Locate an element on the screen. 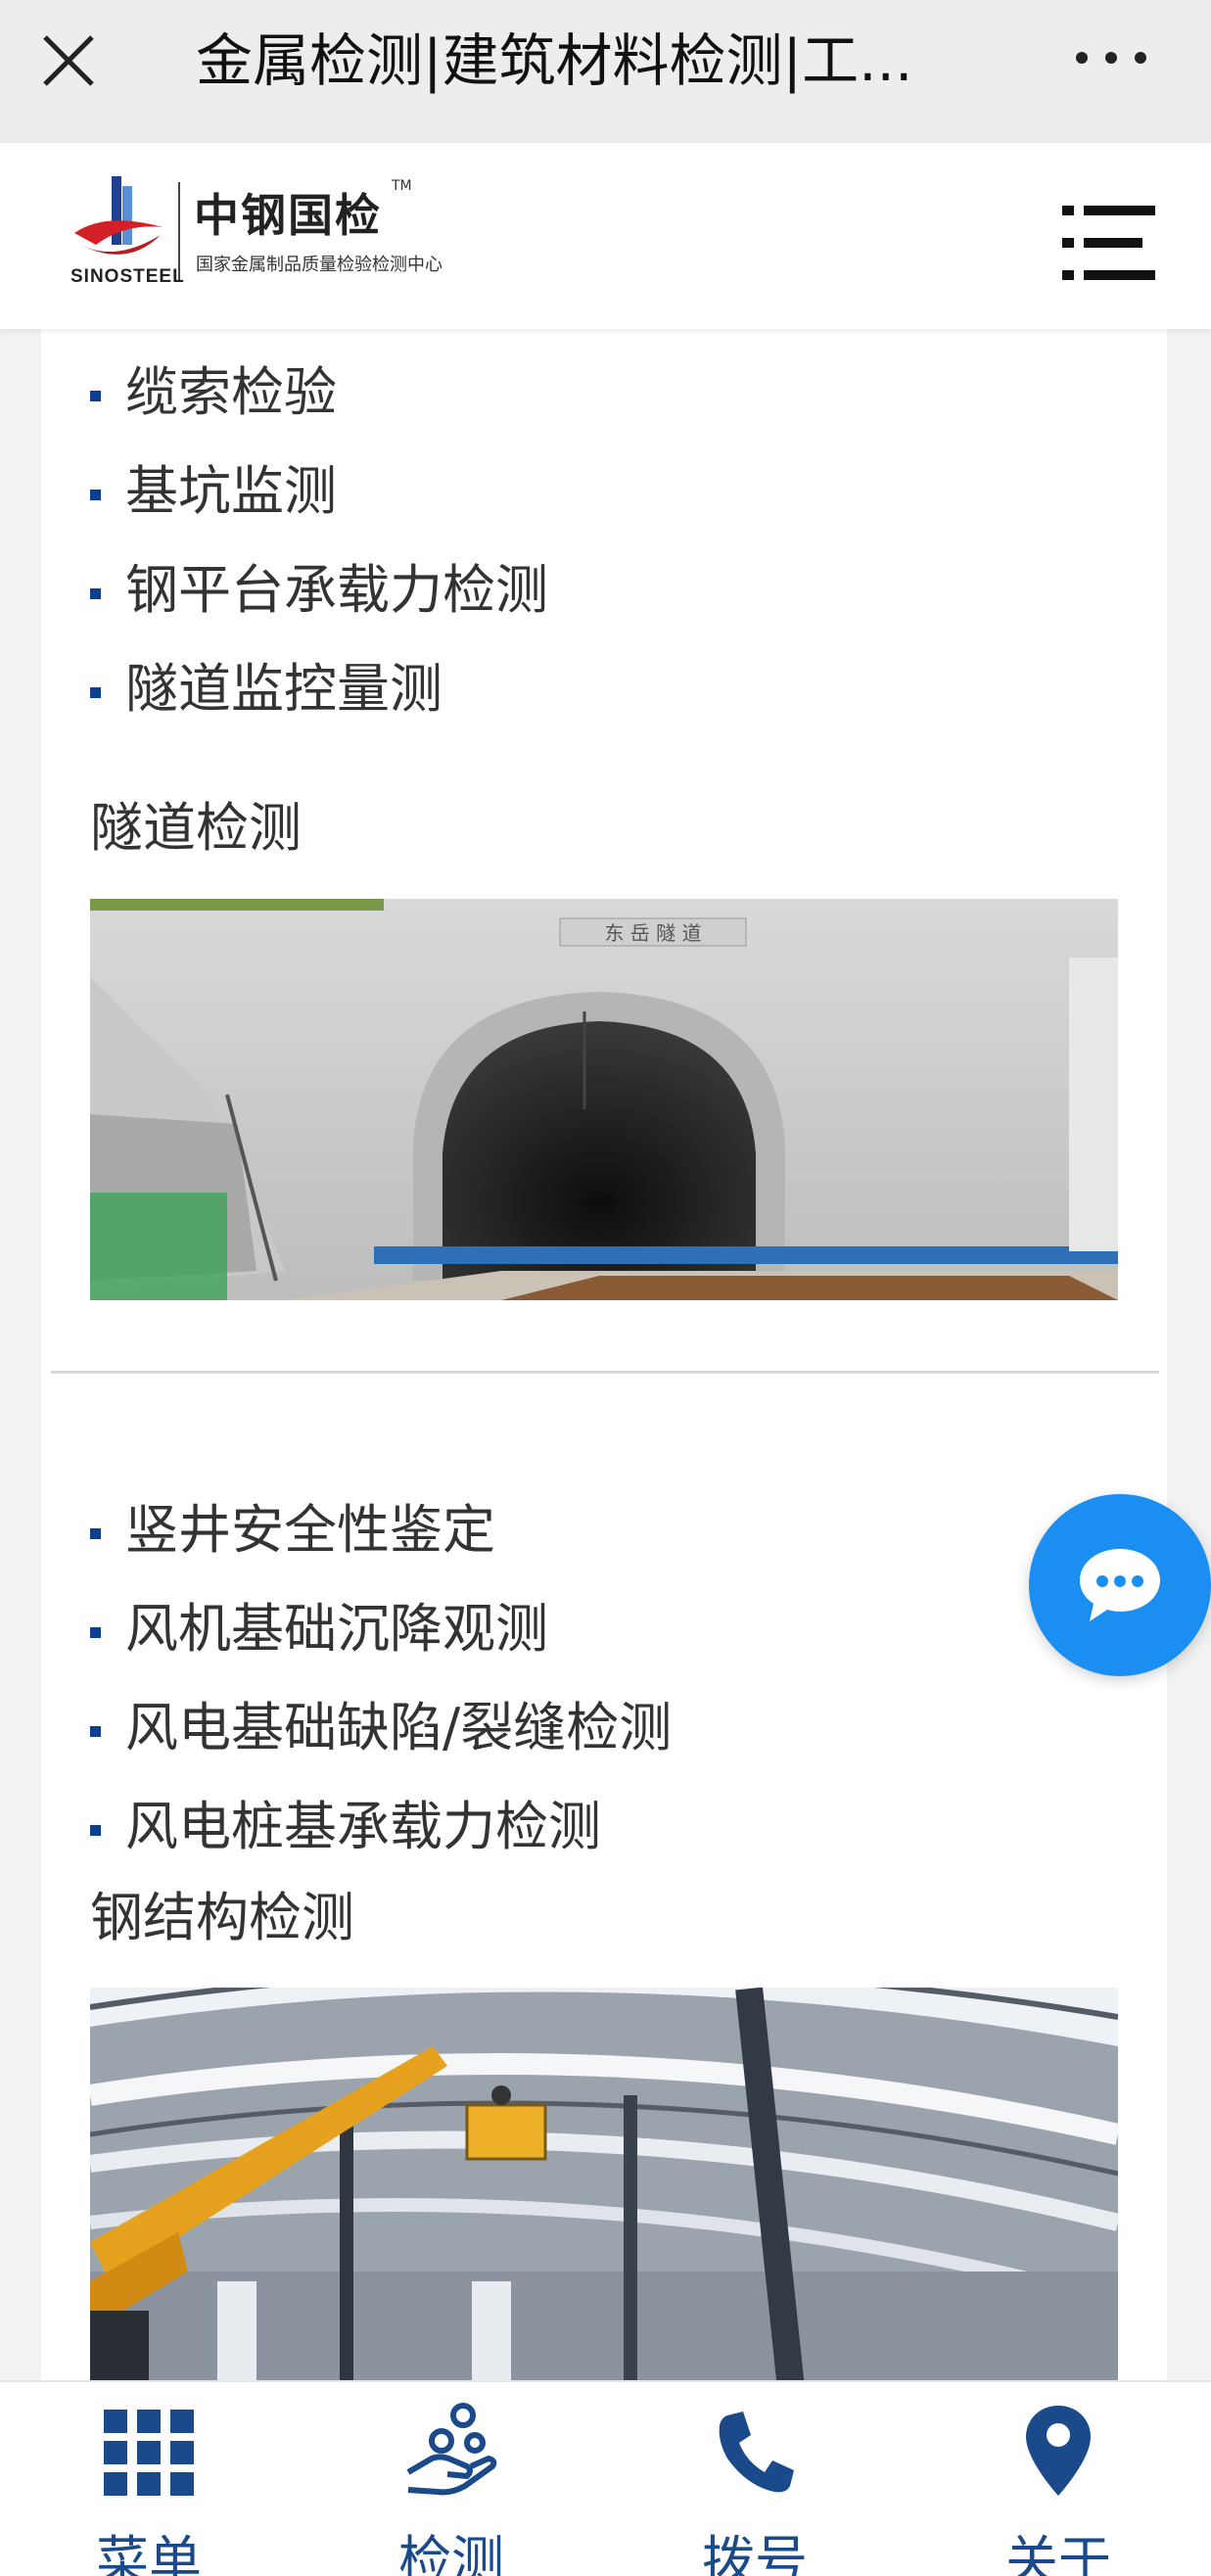  chat-button is located at coordinates (1120, 1585).